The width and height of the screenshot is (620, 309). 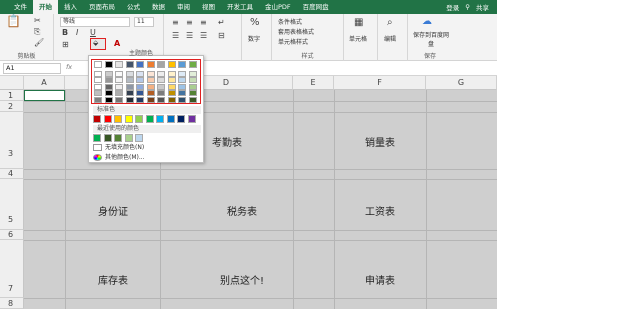 I want to click on active-cell-a1, so click(x=44, y=95).